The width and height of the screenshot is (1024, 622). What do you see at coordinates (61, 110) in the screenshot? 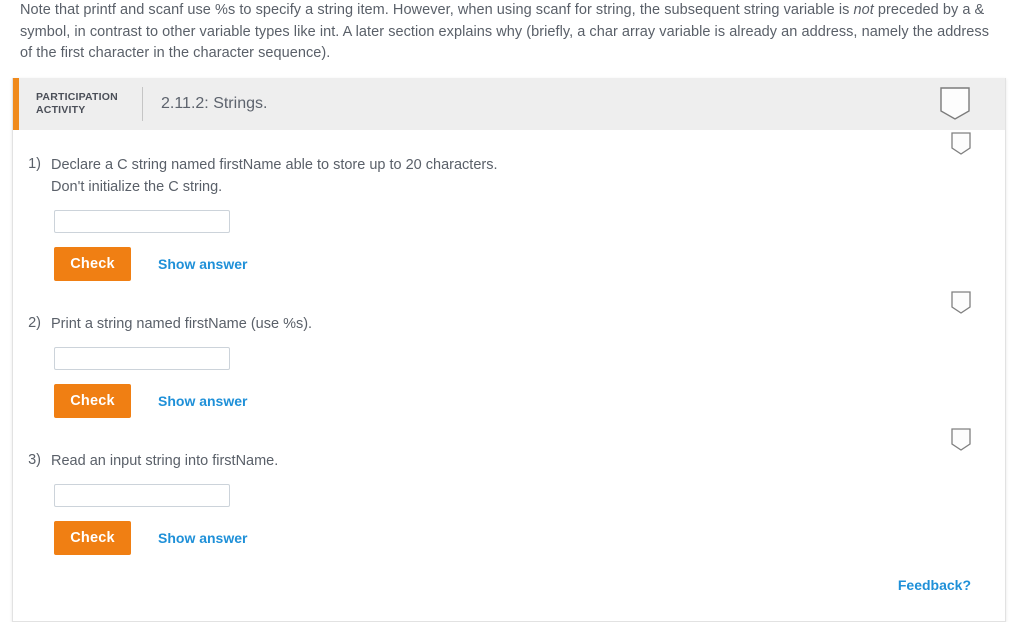
I see `activity-type-label-line2: ACTIVITY` at bounding box center [61, 110].